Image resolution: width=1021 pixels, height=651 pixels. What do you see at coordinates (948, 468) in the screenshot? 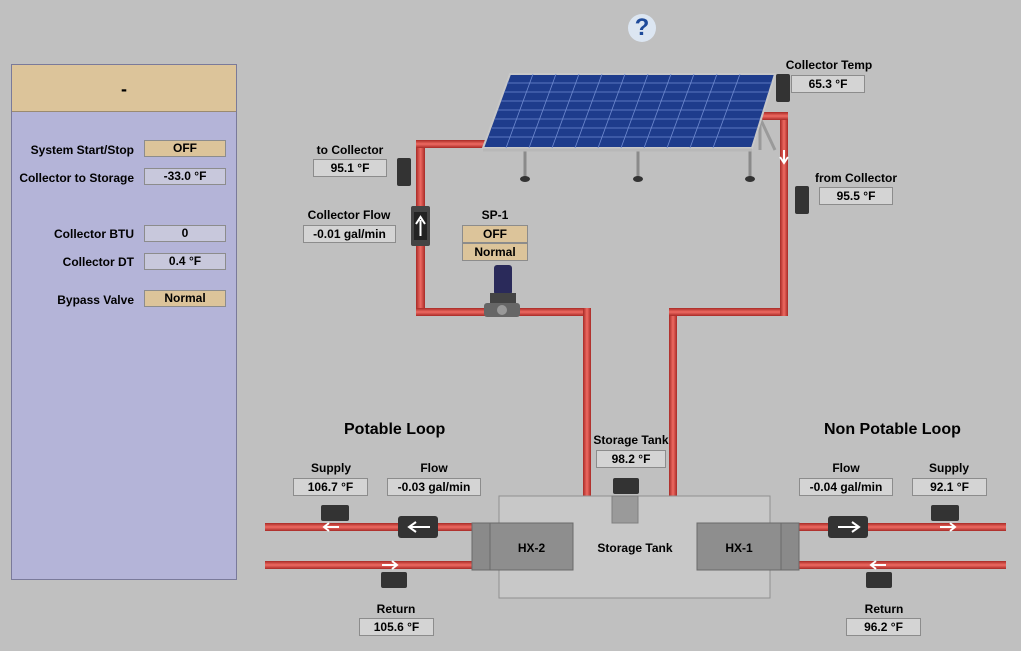
I see `nonpotable-supply-label: Supply` at bounding box center [948, 468].